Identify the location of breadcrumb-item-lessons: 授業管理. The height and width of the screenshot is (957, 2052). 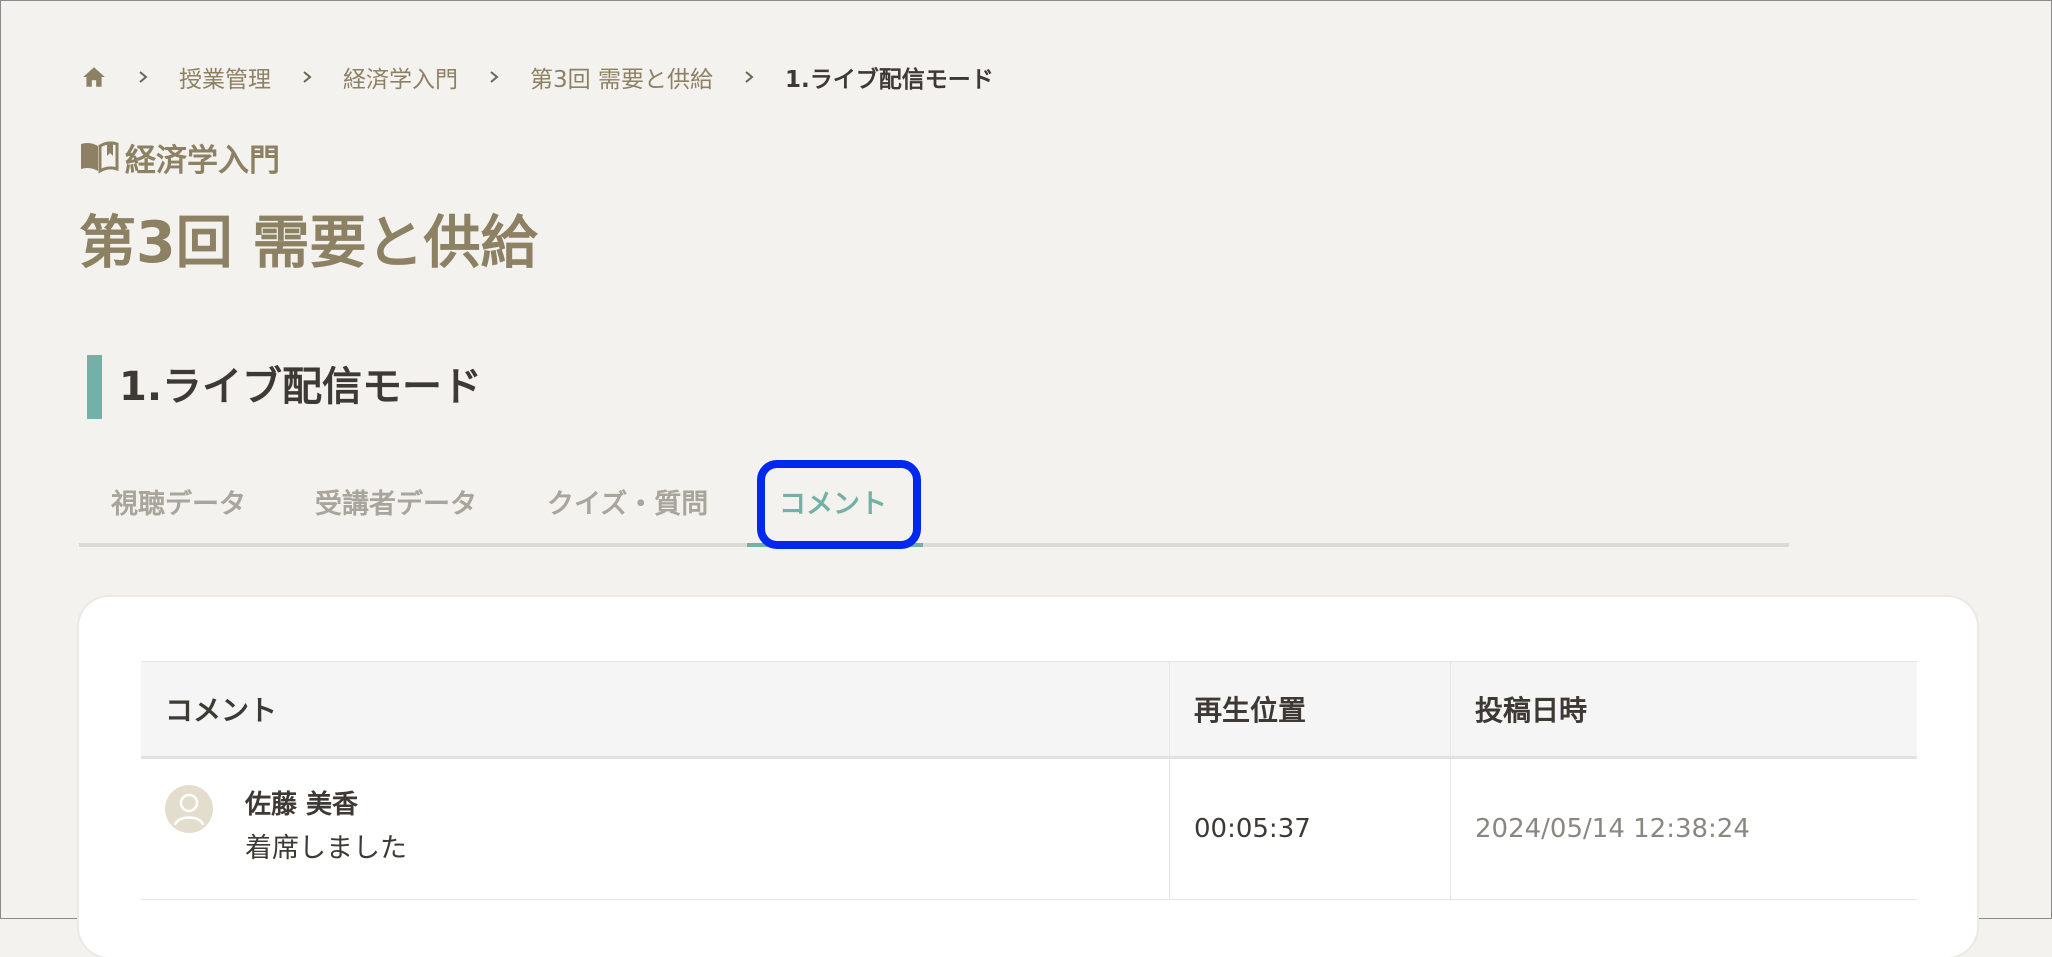
(225, 77).